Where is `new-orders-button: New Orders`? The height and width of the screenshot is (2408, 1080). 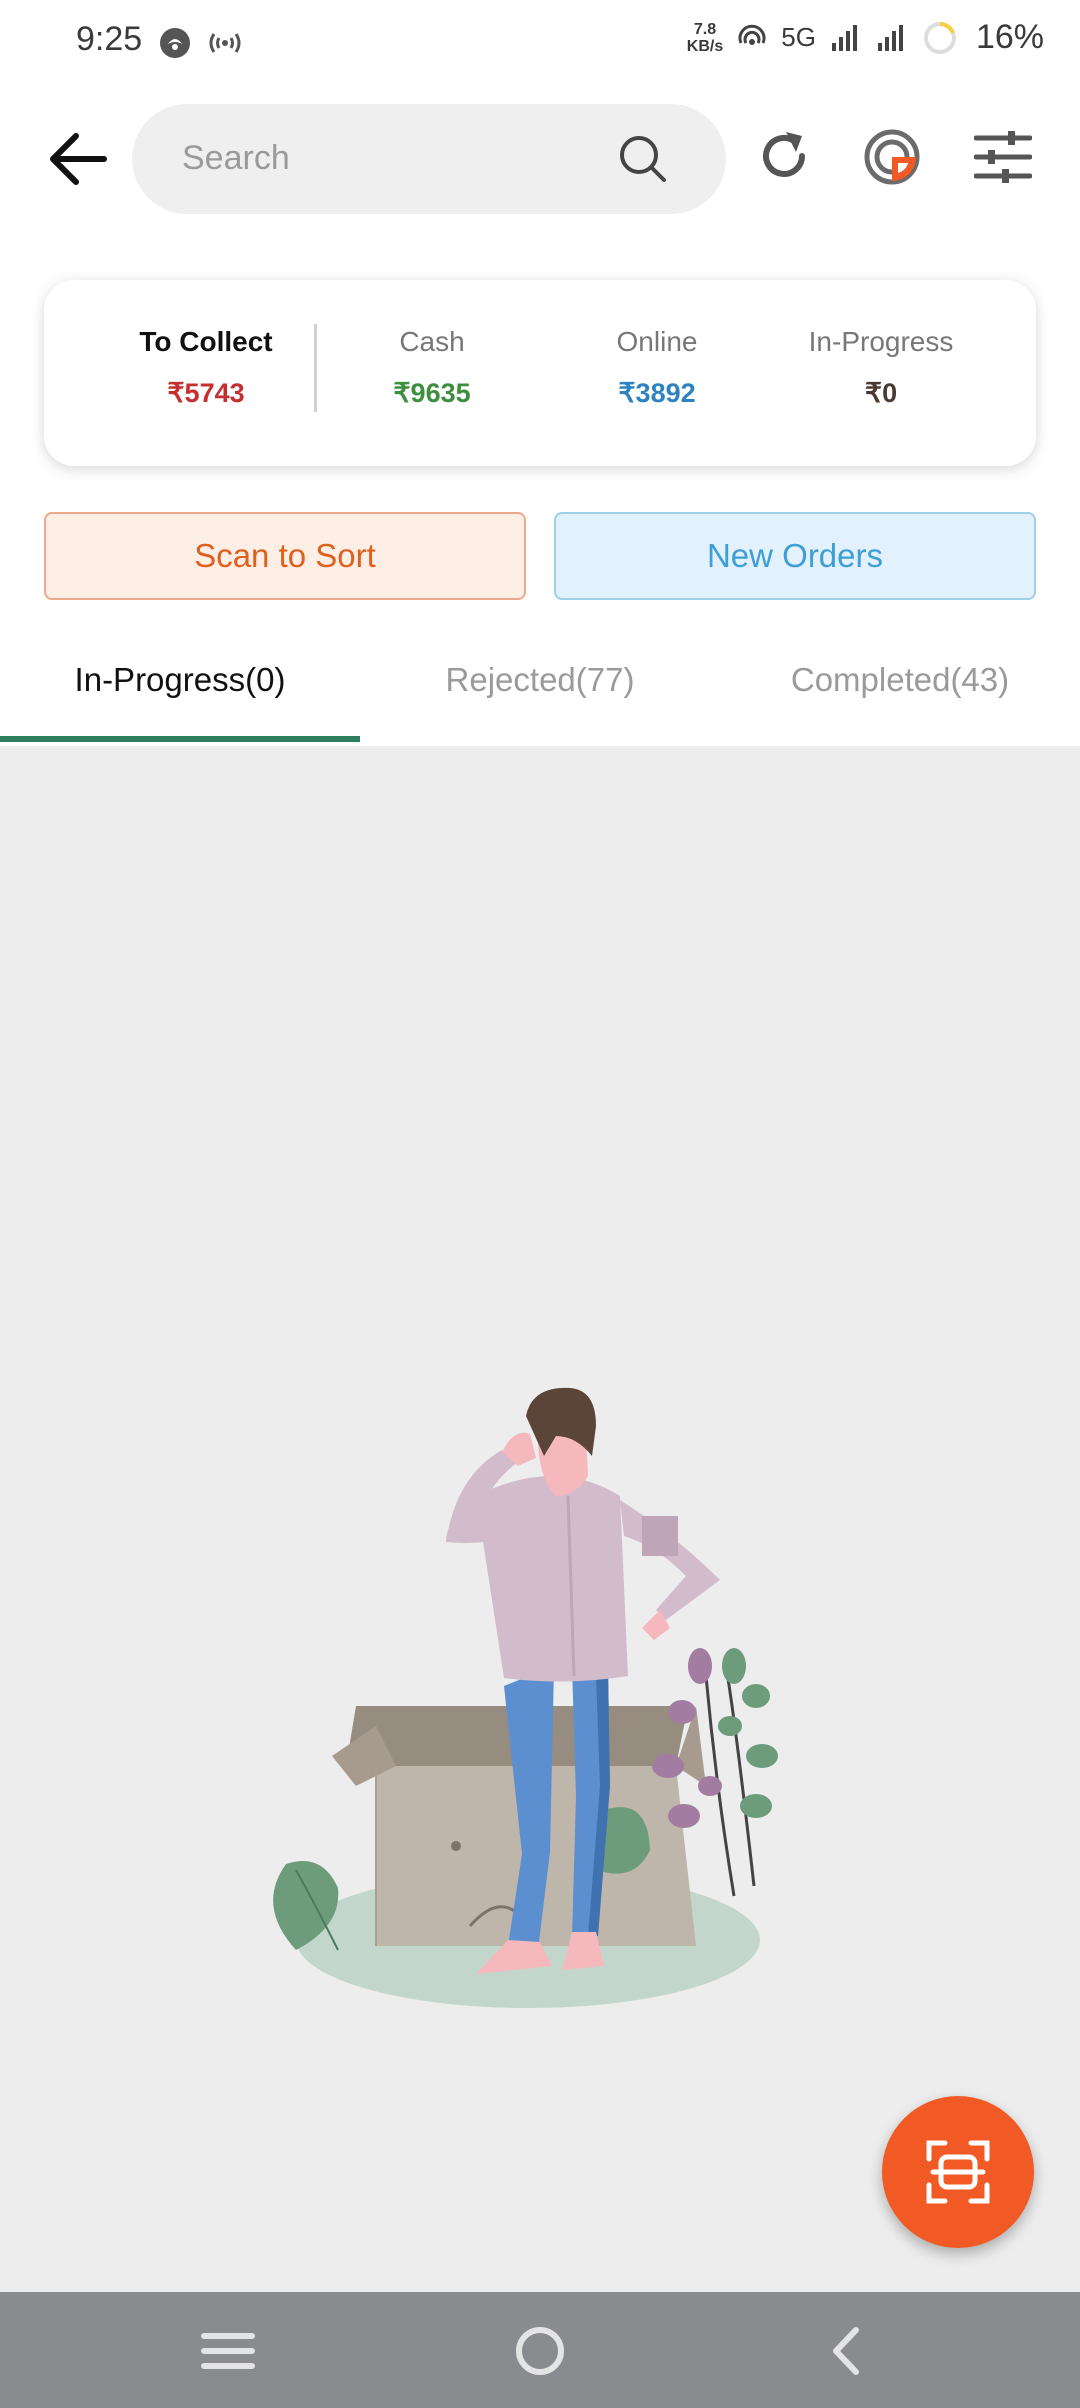
new-orders-button: New Orders is located at coordinates (795, 556).